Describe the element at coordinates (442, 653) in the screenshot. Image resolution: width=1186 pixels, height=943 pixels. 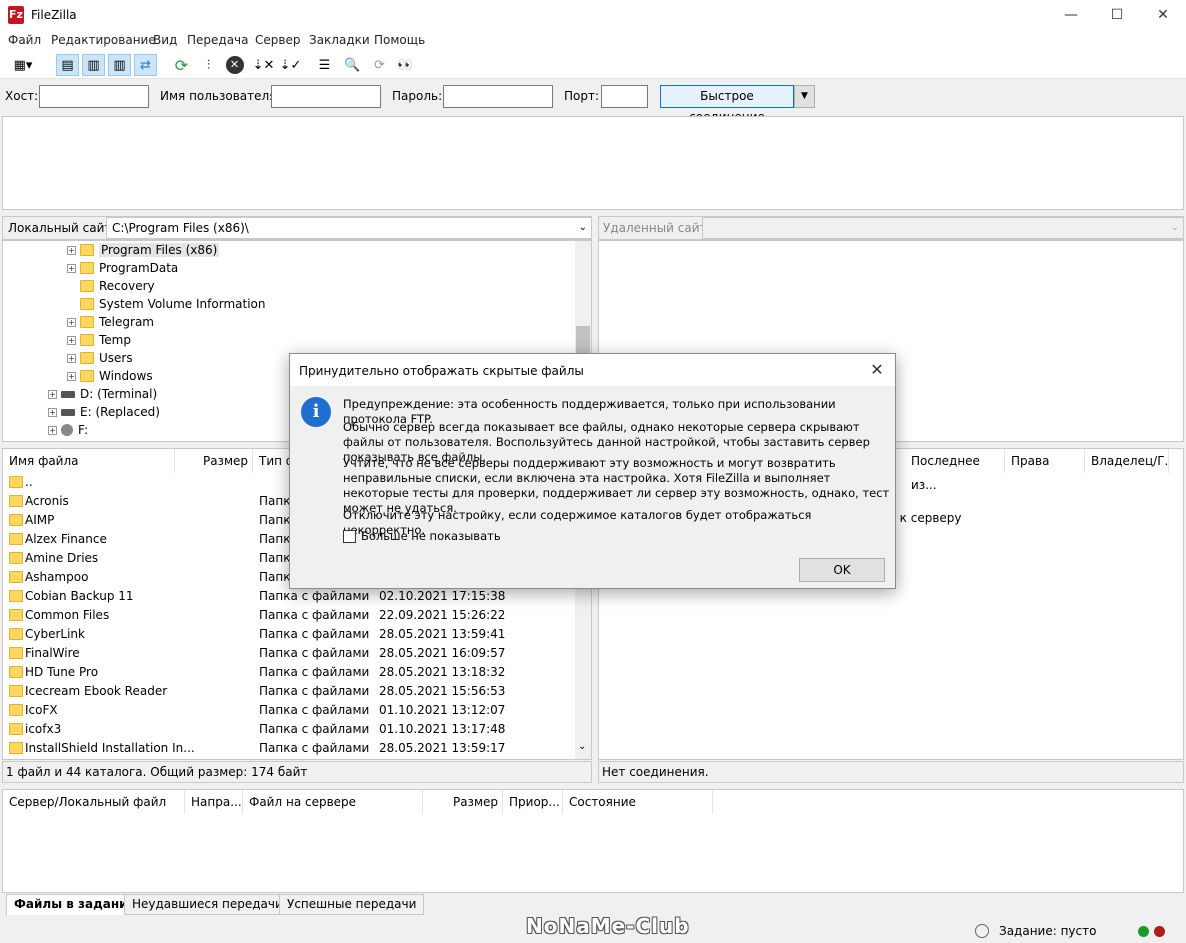
I see `file-date: 28.05.2021 16:09:57` at that location.